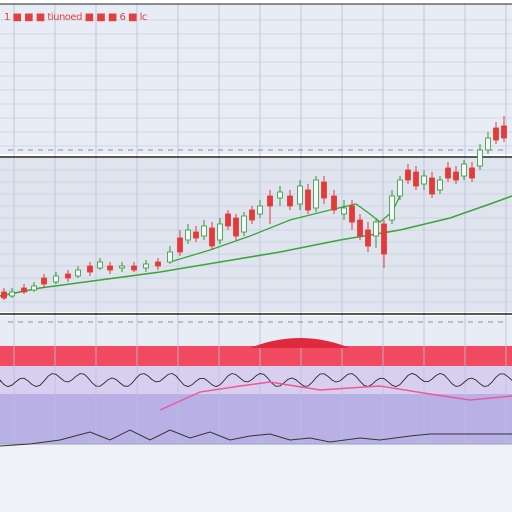  What do you see at coordinates (256, 419) in the screenshot?
I see `lower-band` at bounding box center [256, 419].